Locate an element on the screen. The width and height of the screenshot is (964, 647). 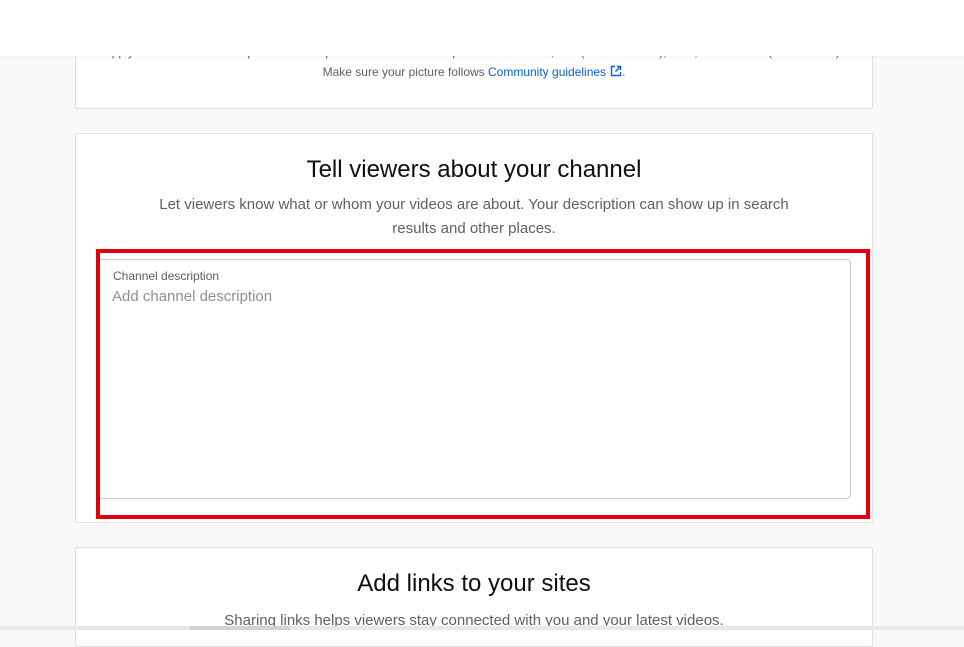
community-guidelines-link-label: Community guidelines is located at coordinates (547, 72).